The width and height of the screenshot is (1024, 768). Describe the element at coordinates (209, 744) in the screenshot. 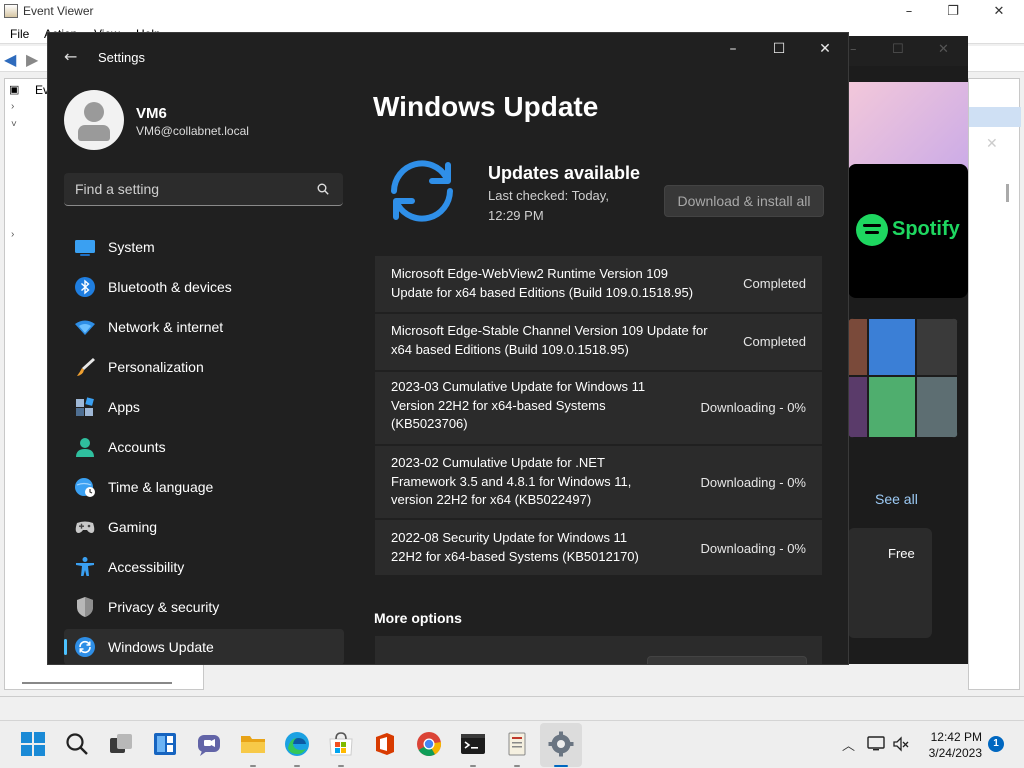

I see `teams-chat-icon` at that location.